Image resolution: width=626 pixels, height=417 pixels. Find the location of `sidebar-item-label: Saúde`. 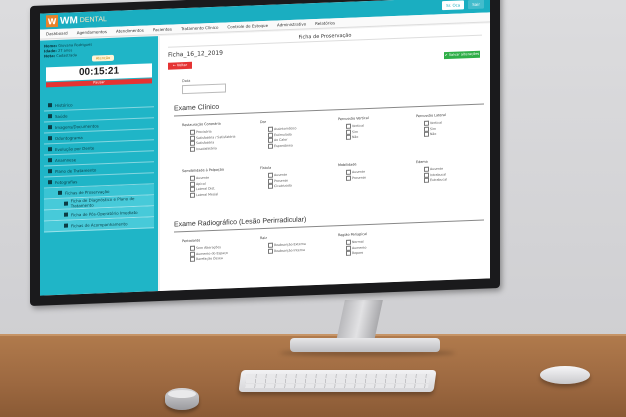

sidebar-item-label: Saúde is located at coordinates (61, 116).